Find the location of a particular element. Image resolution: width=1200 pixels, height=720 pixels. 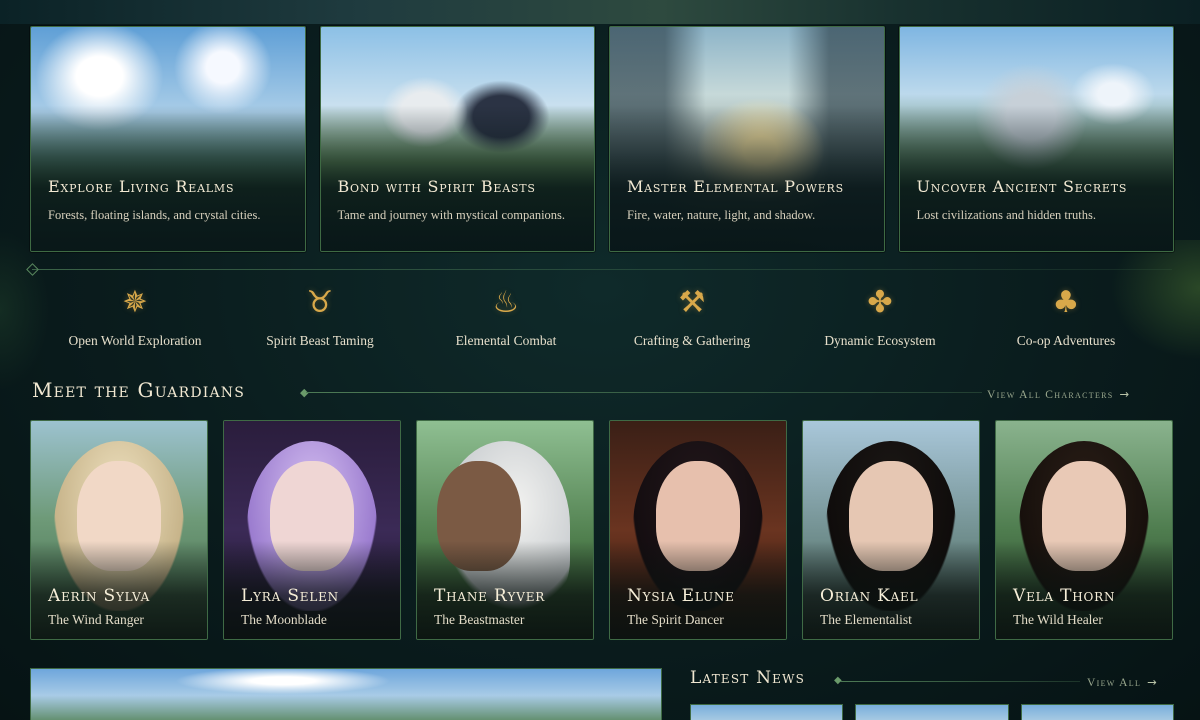

gameplay-item-crafting: ⚒ Crafting & Gathering is located at coordinates (692, 315).